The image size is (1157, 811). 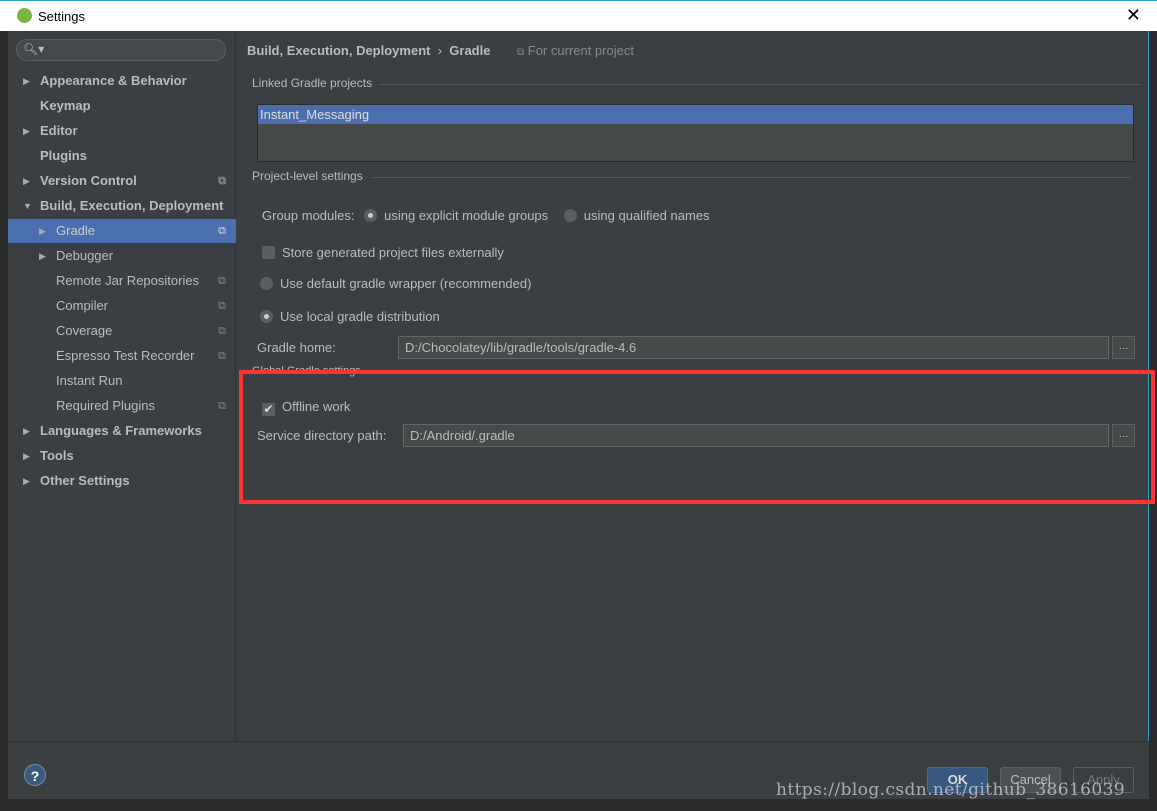 What do you see at coordinates (122, 106) in the screenshot?
I see `sidebar-item-keymap: Keymap` at bounding box center [122, 106].